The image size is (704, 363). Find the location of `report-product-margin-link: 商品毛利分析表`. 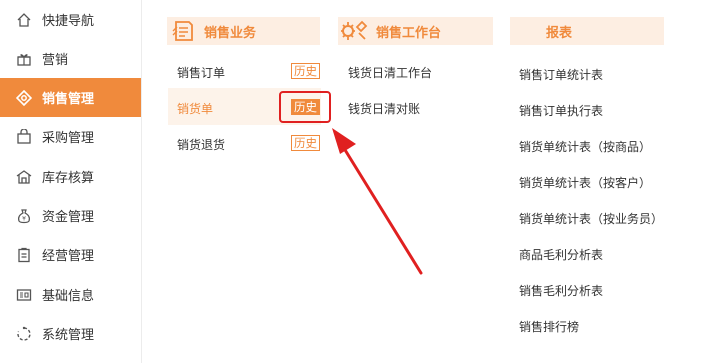

report-product-margin-link: 商品毛利分析表 is located at coordinates (561, 254).